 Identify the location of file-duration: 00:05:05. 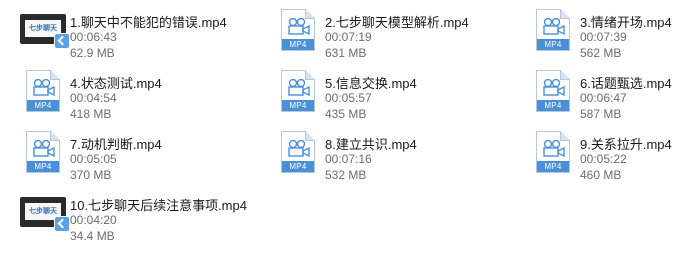
(93, 159).